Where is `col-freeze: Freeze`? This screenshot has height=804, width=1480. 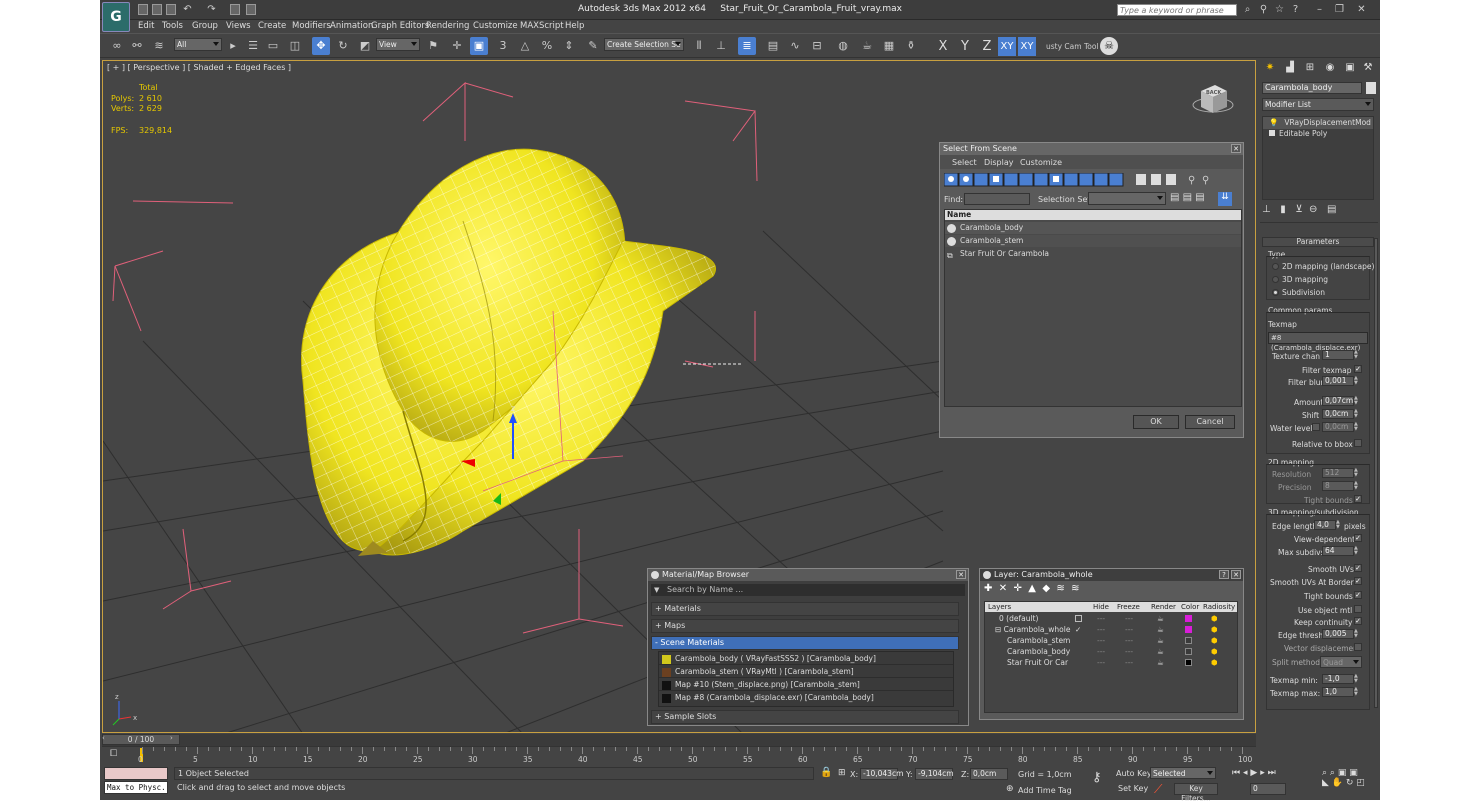 col-freeze: Freeze is located at coordinates (1128, 607).